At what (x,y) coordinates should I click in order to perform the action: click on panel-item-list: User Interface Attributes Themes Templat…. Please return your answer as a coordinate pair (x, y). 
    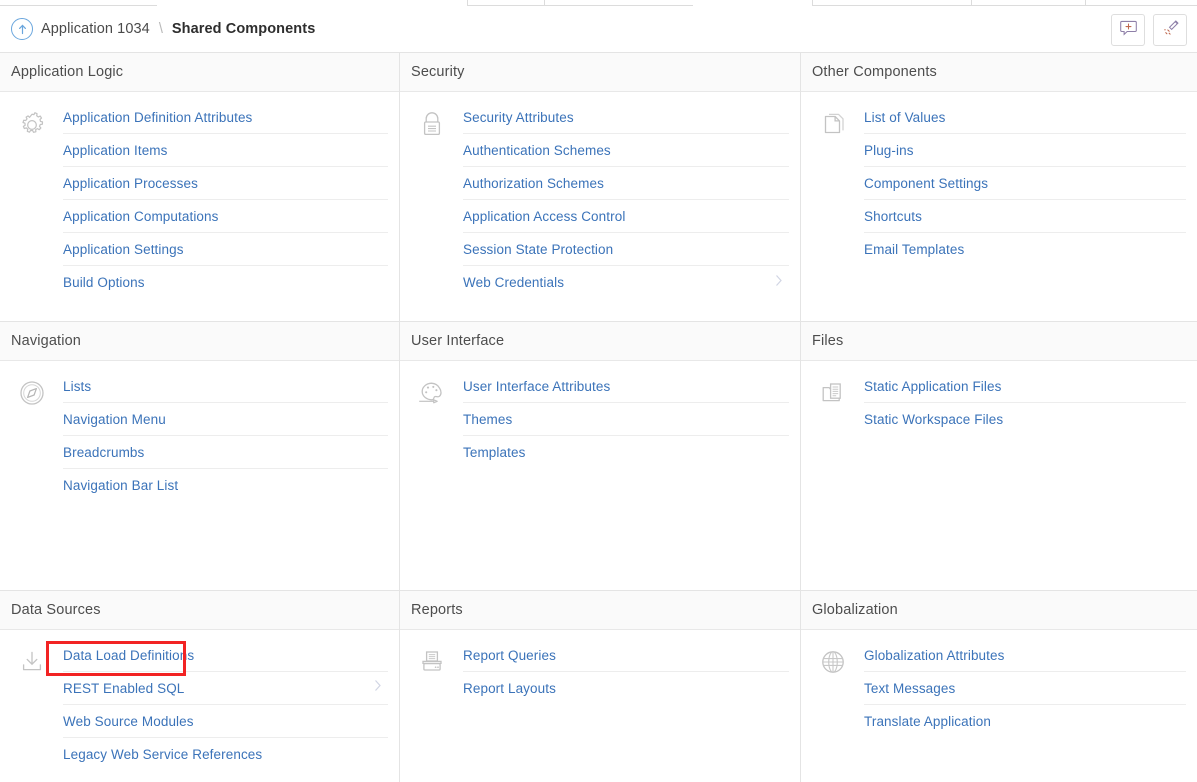
    Looking at the image, I should click on (631, 419).